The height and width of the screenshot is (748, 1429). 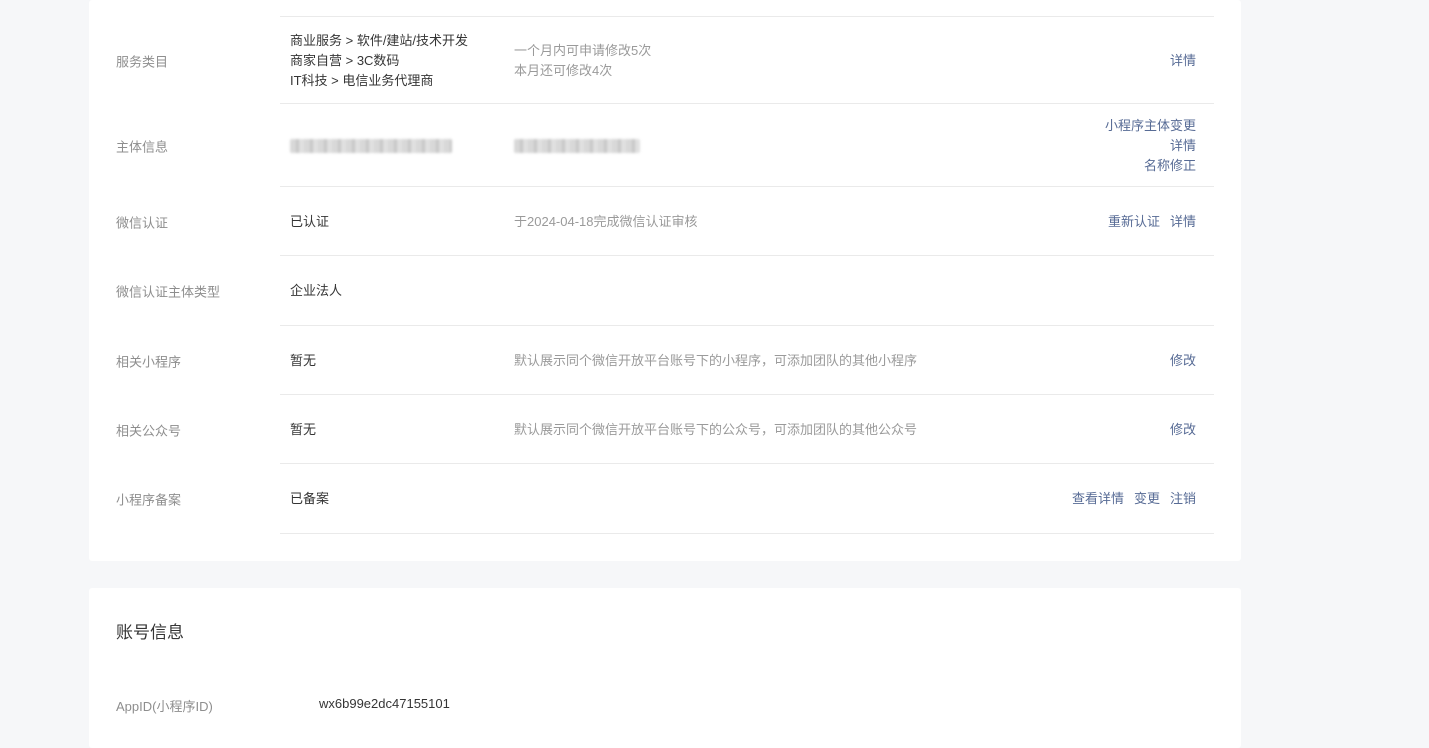 I want to click on cancel-filing-link: 注销, so click(x=1183, y=498).